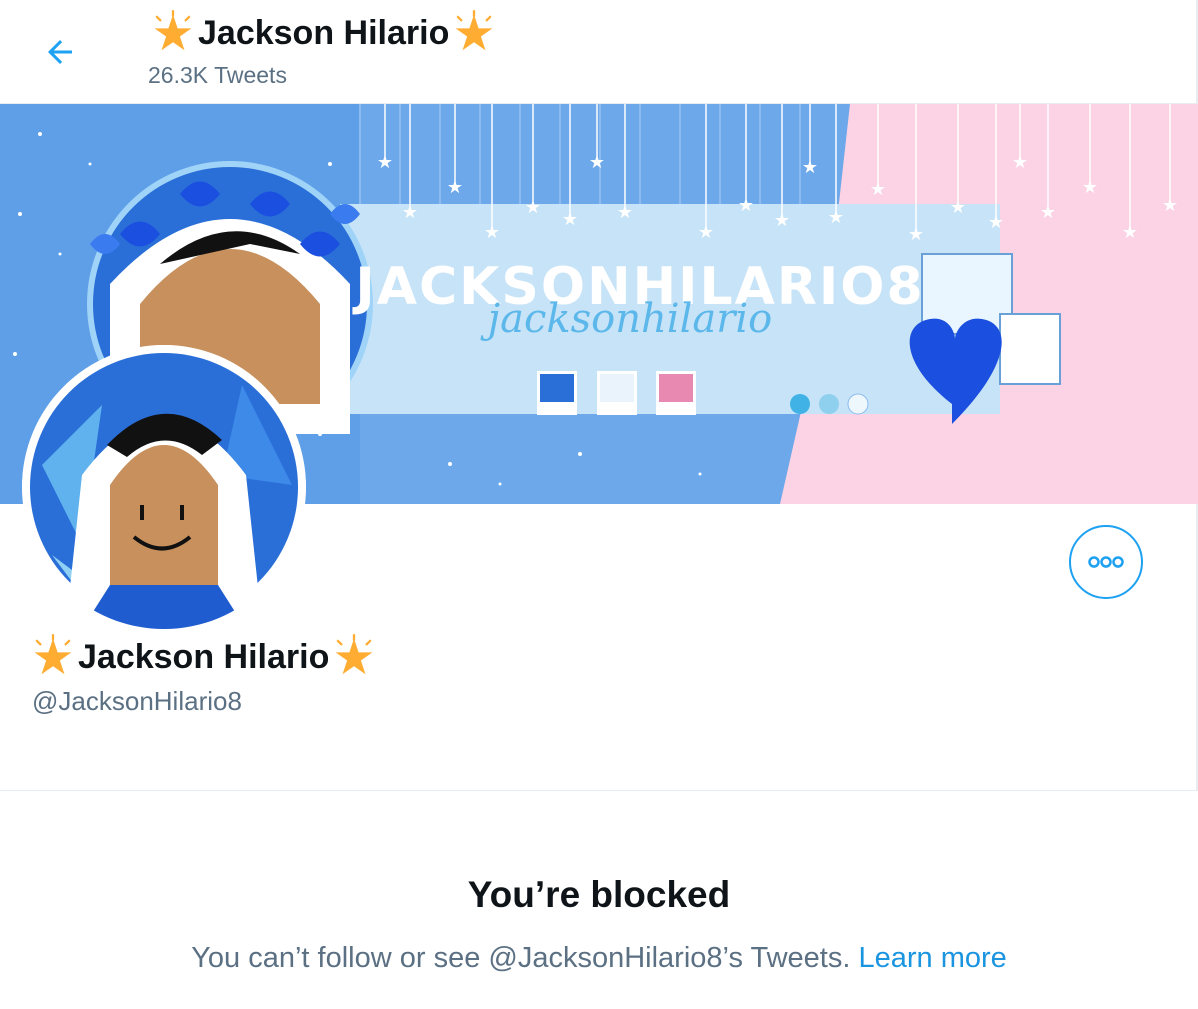 This screenshot has width=1198, height=1009. I want to click on learn-more-link: Learn more, so click(932, 958).